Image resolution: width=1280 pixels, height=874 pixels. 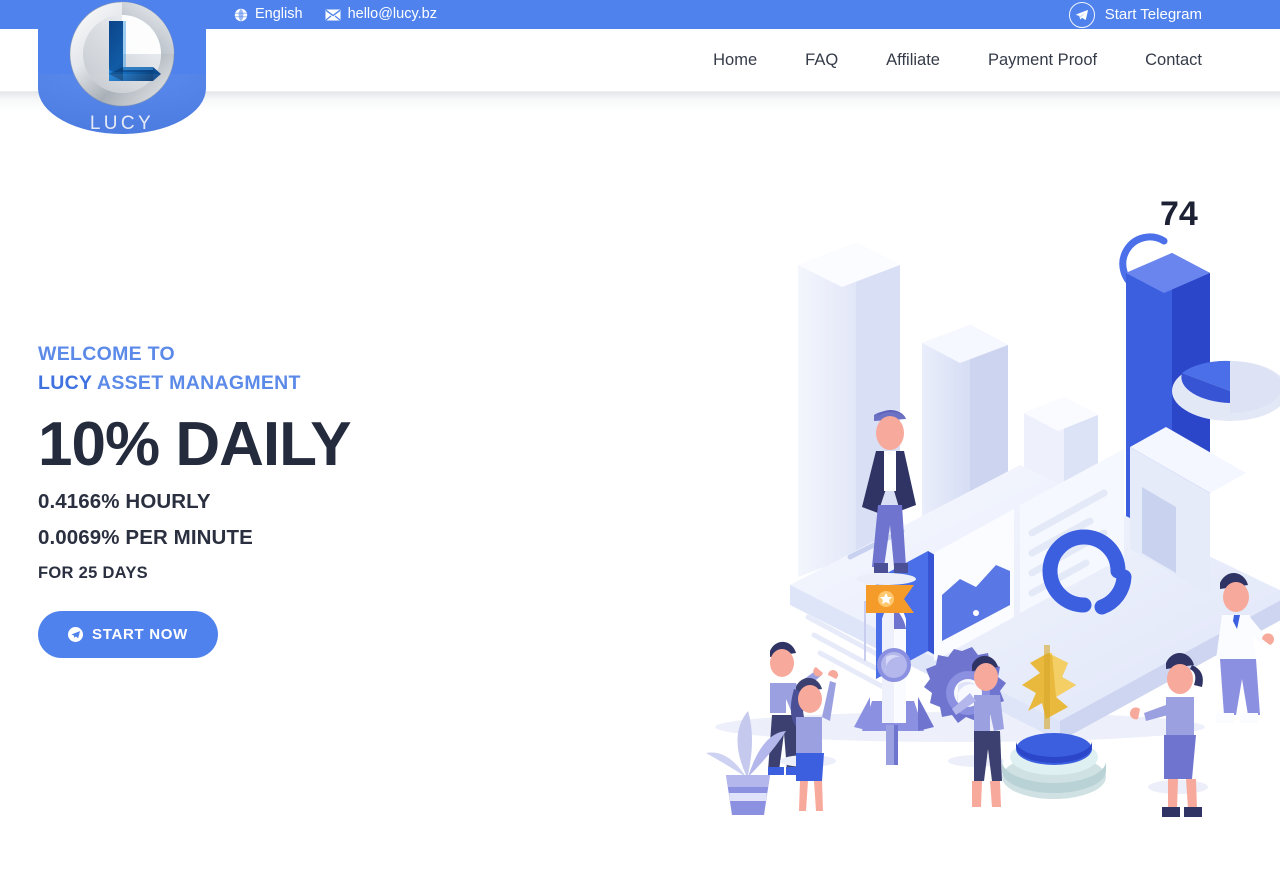 I want to click on telegram-icon-button, so click(x=1081, y=14).